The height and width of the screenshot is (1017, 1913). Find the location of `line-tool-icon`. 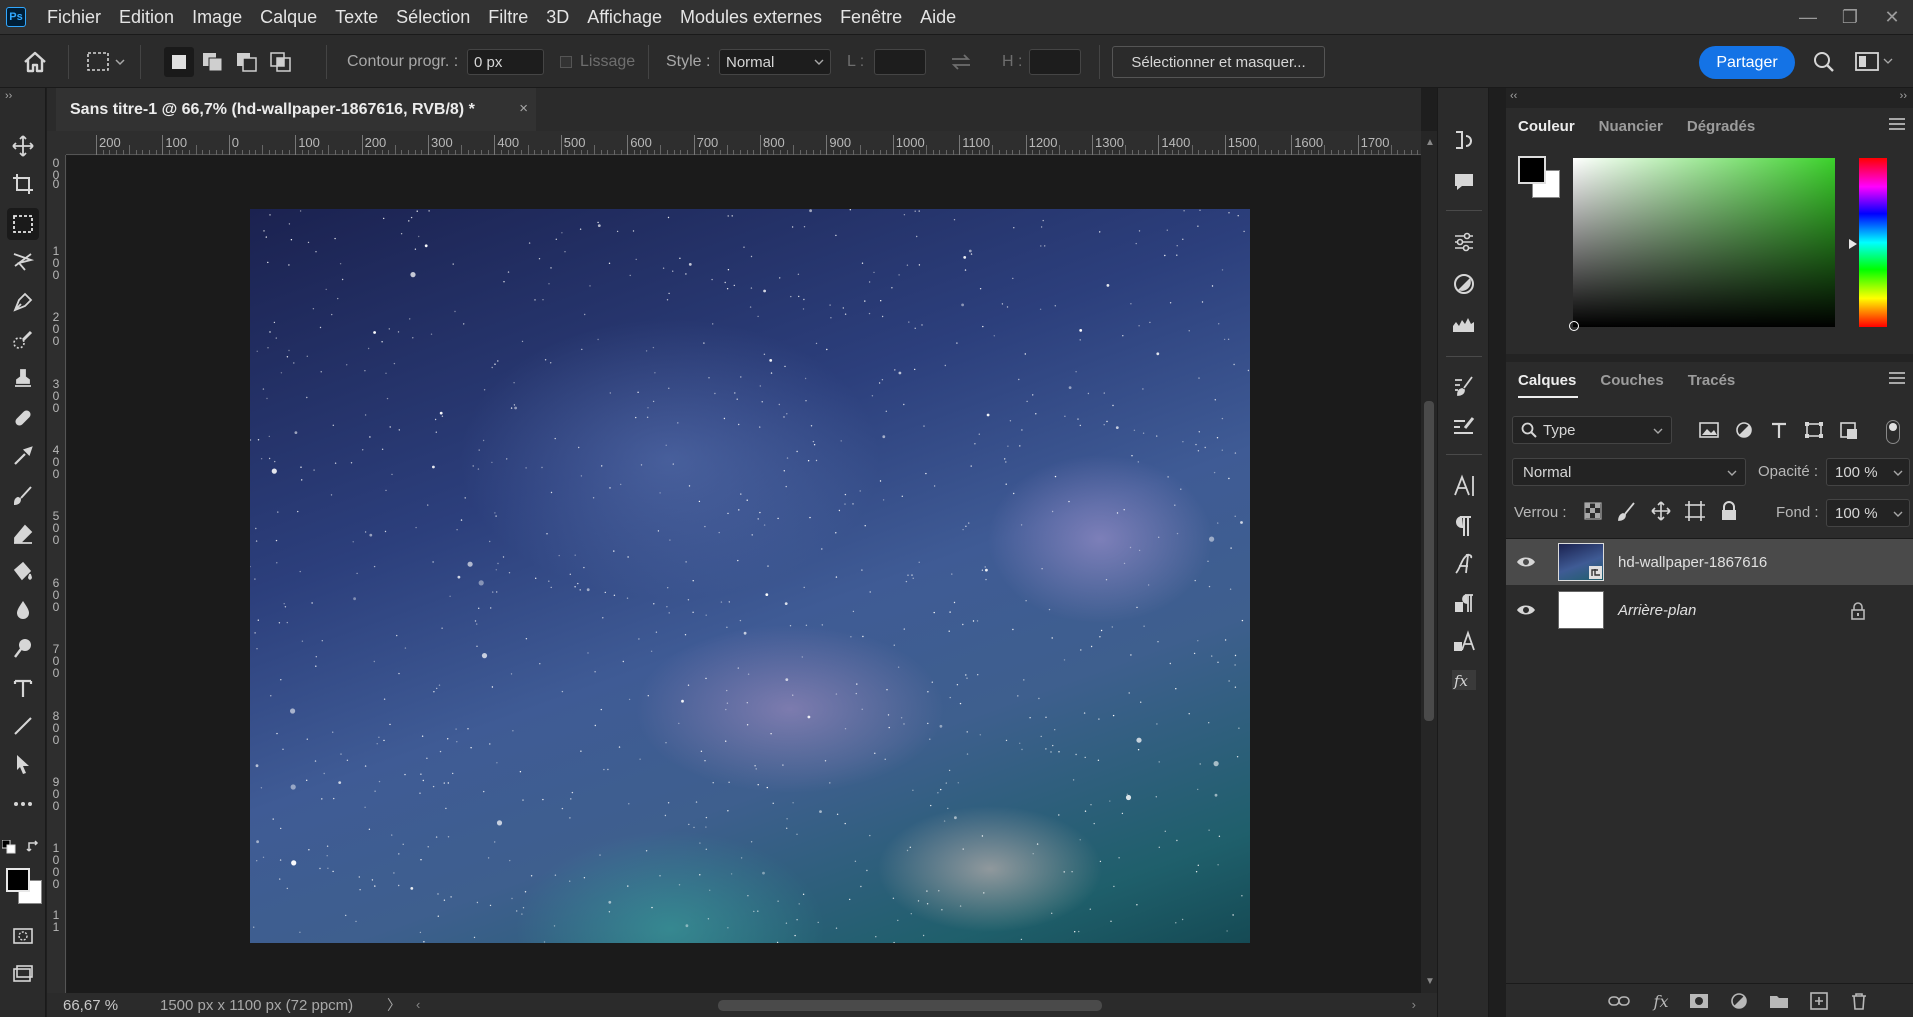

line-tool-icon is located at coordinates (23, 726).